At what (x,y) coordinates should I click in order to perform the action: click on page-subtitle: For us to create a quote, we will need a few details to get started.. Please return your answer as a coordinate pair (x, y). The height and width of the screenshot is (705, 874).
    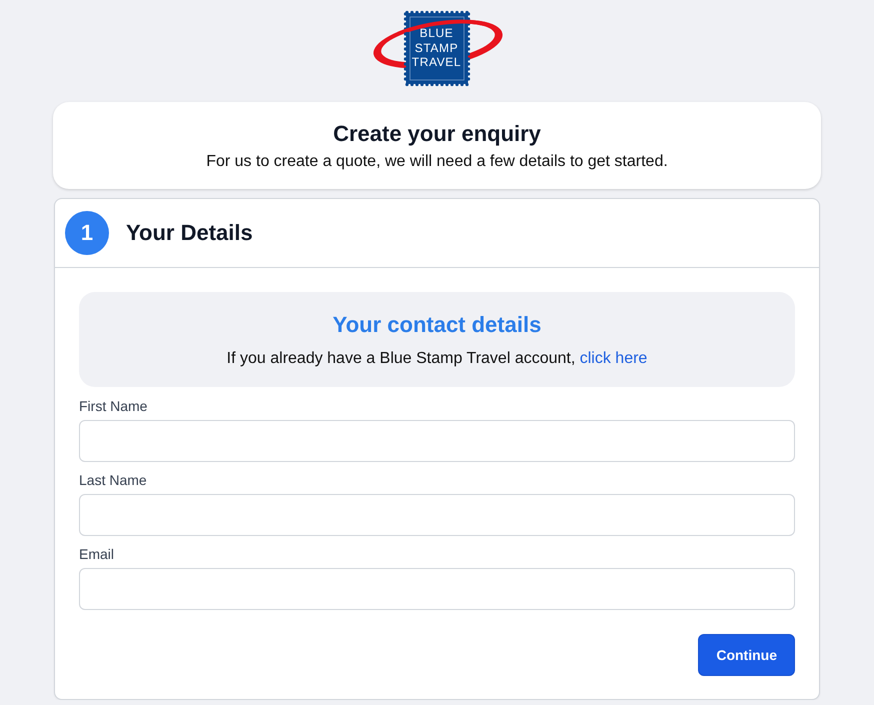
    Looking at the image, I should click on (437, 162).